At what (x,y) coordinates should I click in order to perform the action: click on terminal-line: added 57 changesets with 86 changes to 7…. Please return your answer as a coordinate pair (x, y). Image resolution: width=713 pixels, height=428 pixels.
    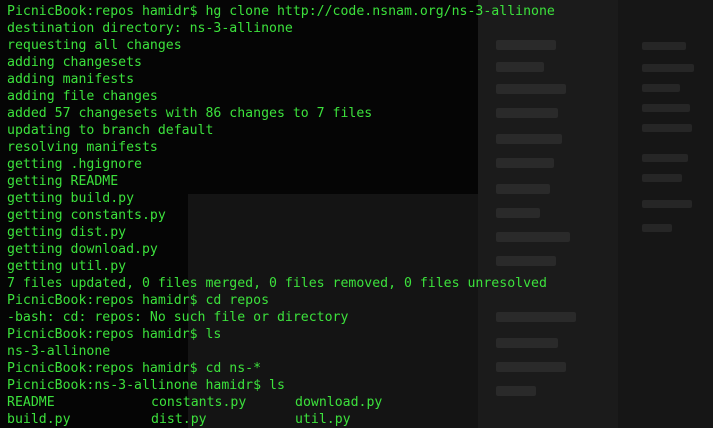
    Looking at the image, I should click on (190, 113).